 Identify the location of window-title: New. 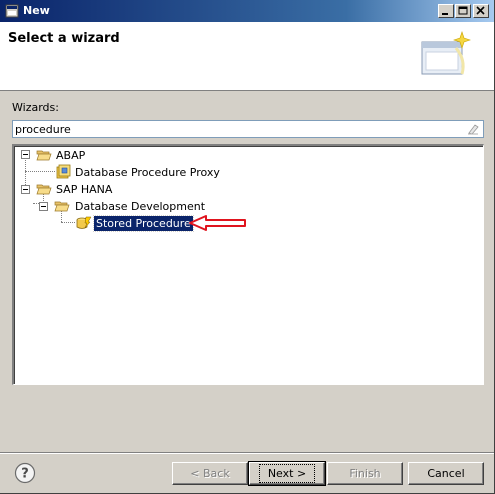
(36, 10).